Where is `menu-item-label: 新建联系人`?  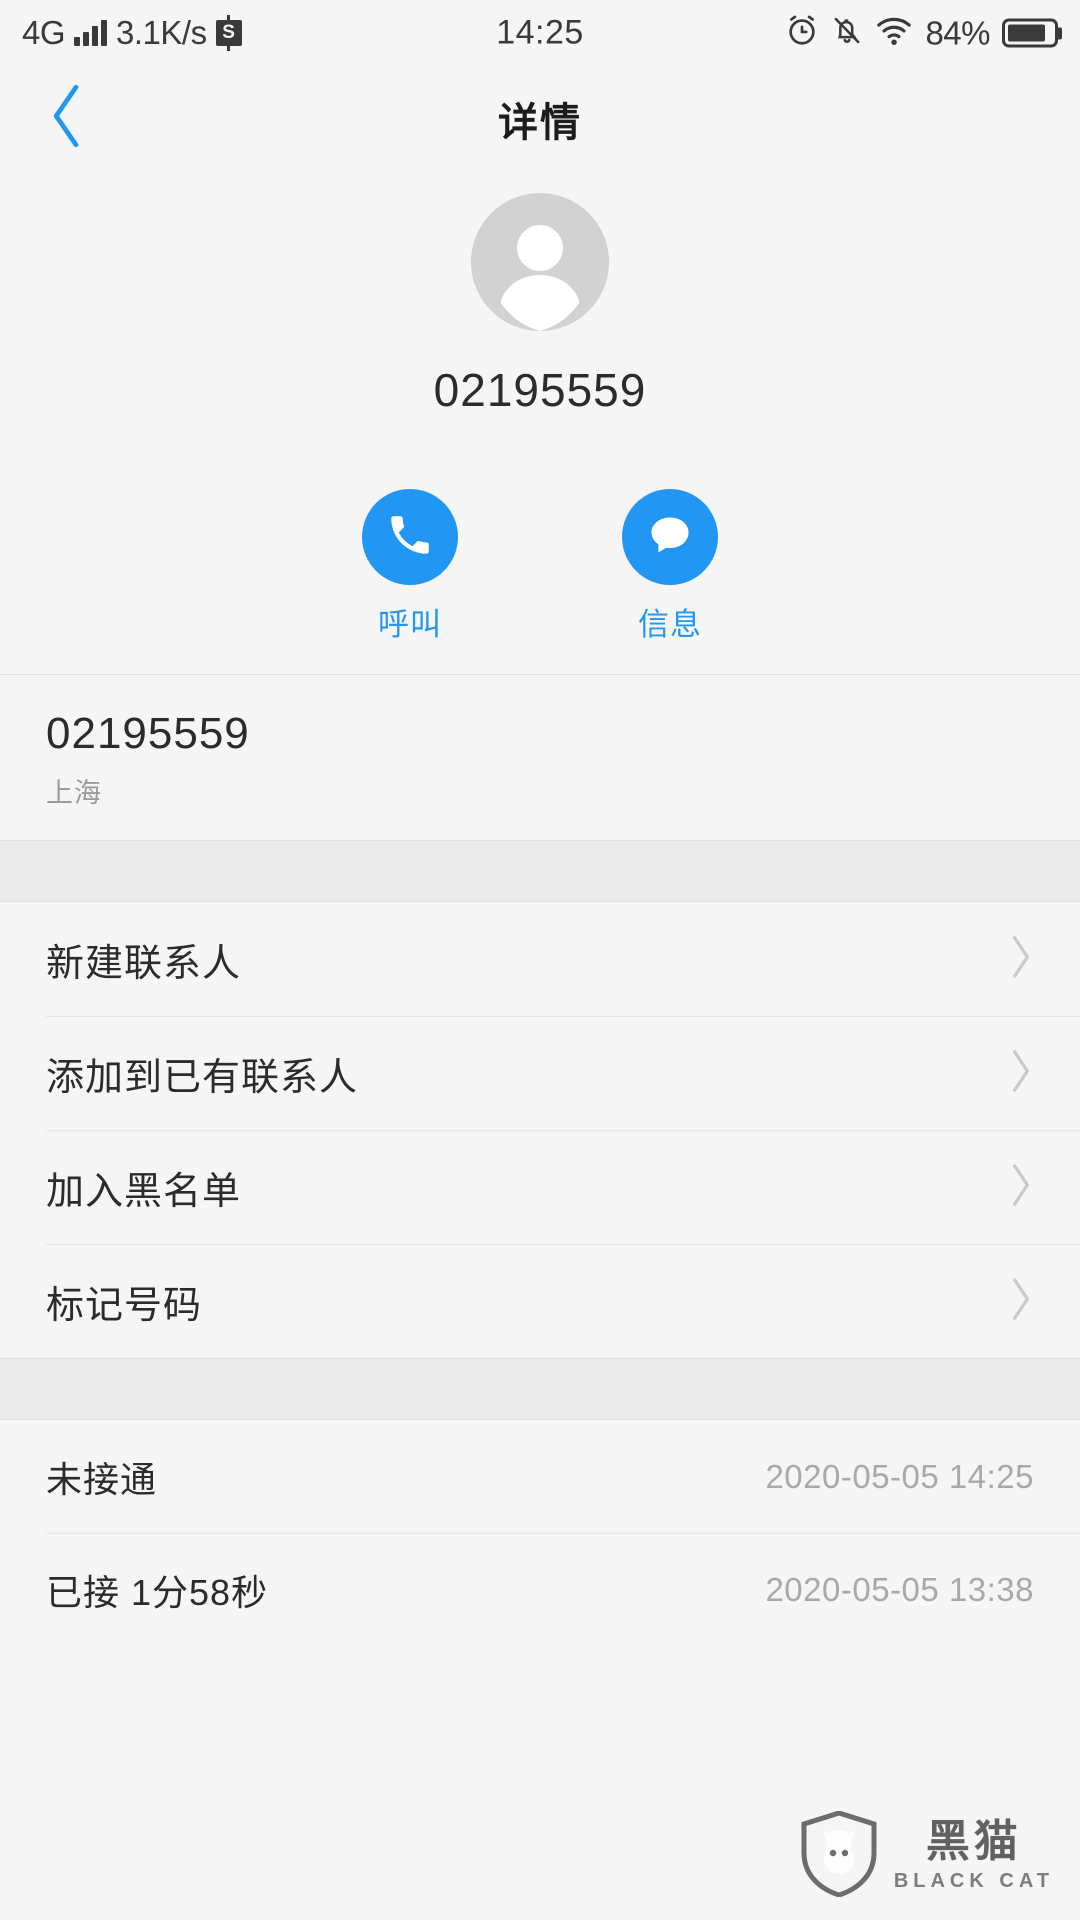
menu-item-label: 新建联系人 is located at coordinates (144, 963).